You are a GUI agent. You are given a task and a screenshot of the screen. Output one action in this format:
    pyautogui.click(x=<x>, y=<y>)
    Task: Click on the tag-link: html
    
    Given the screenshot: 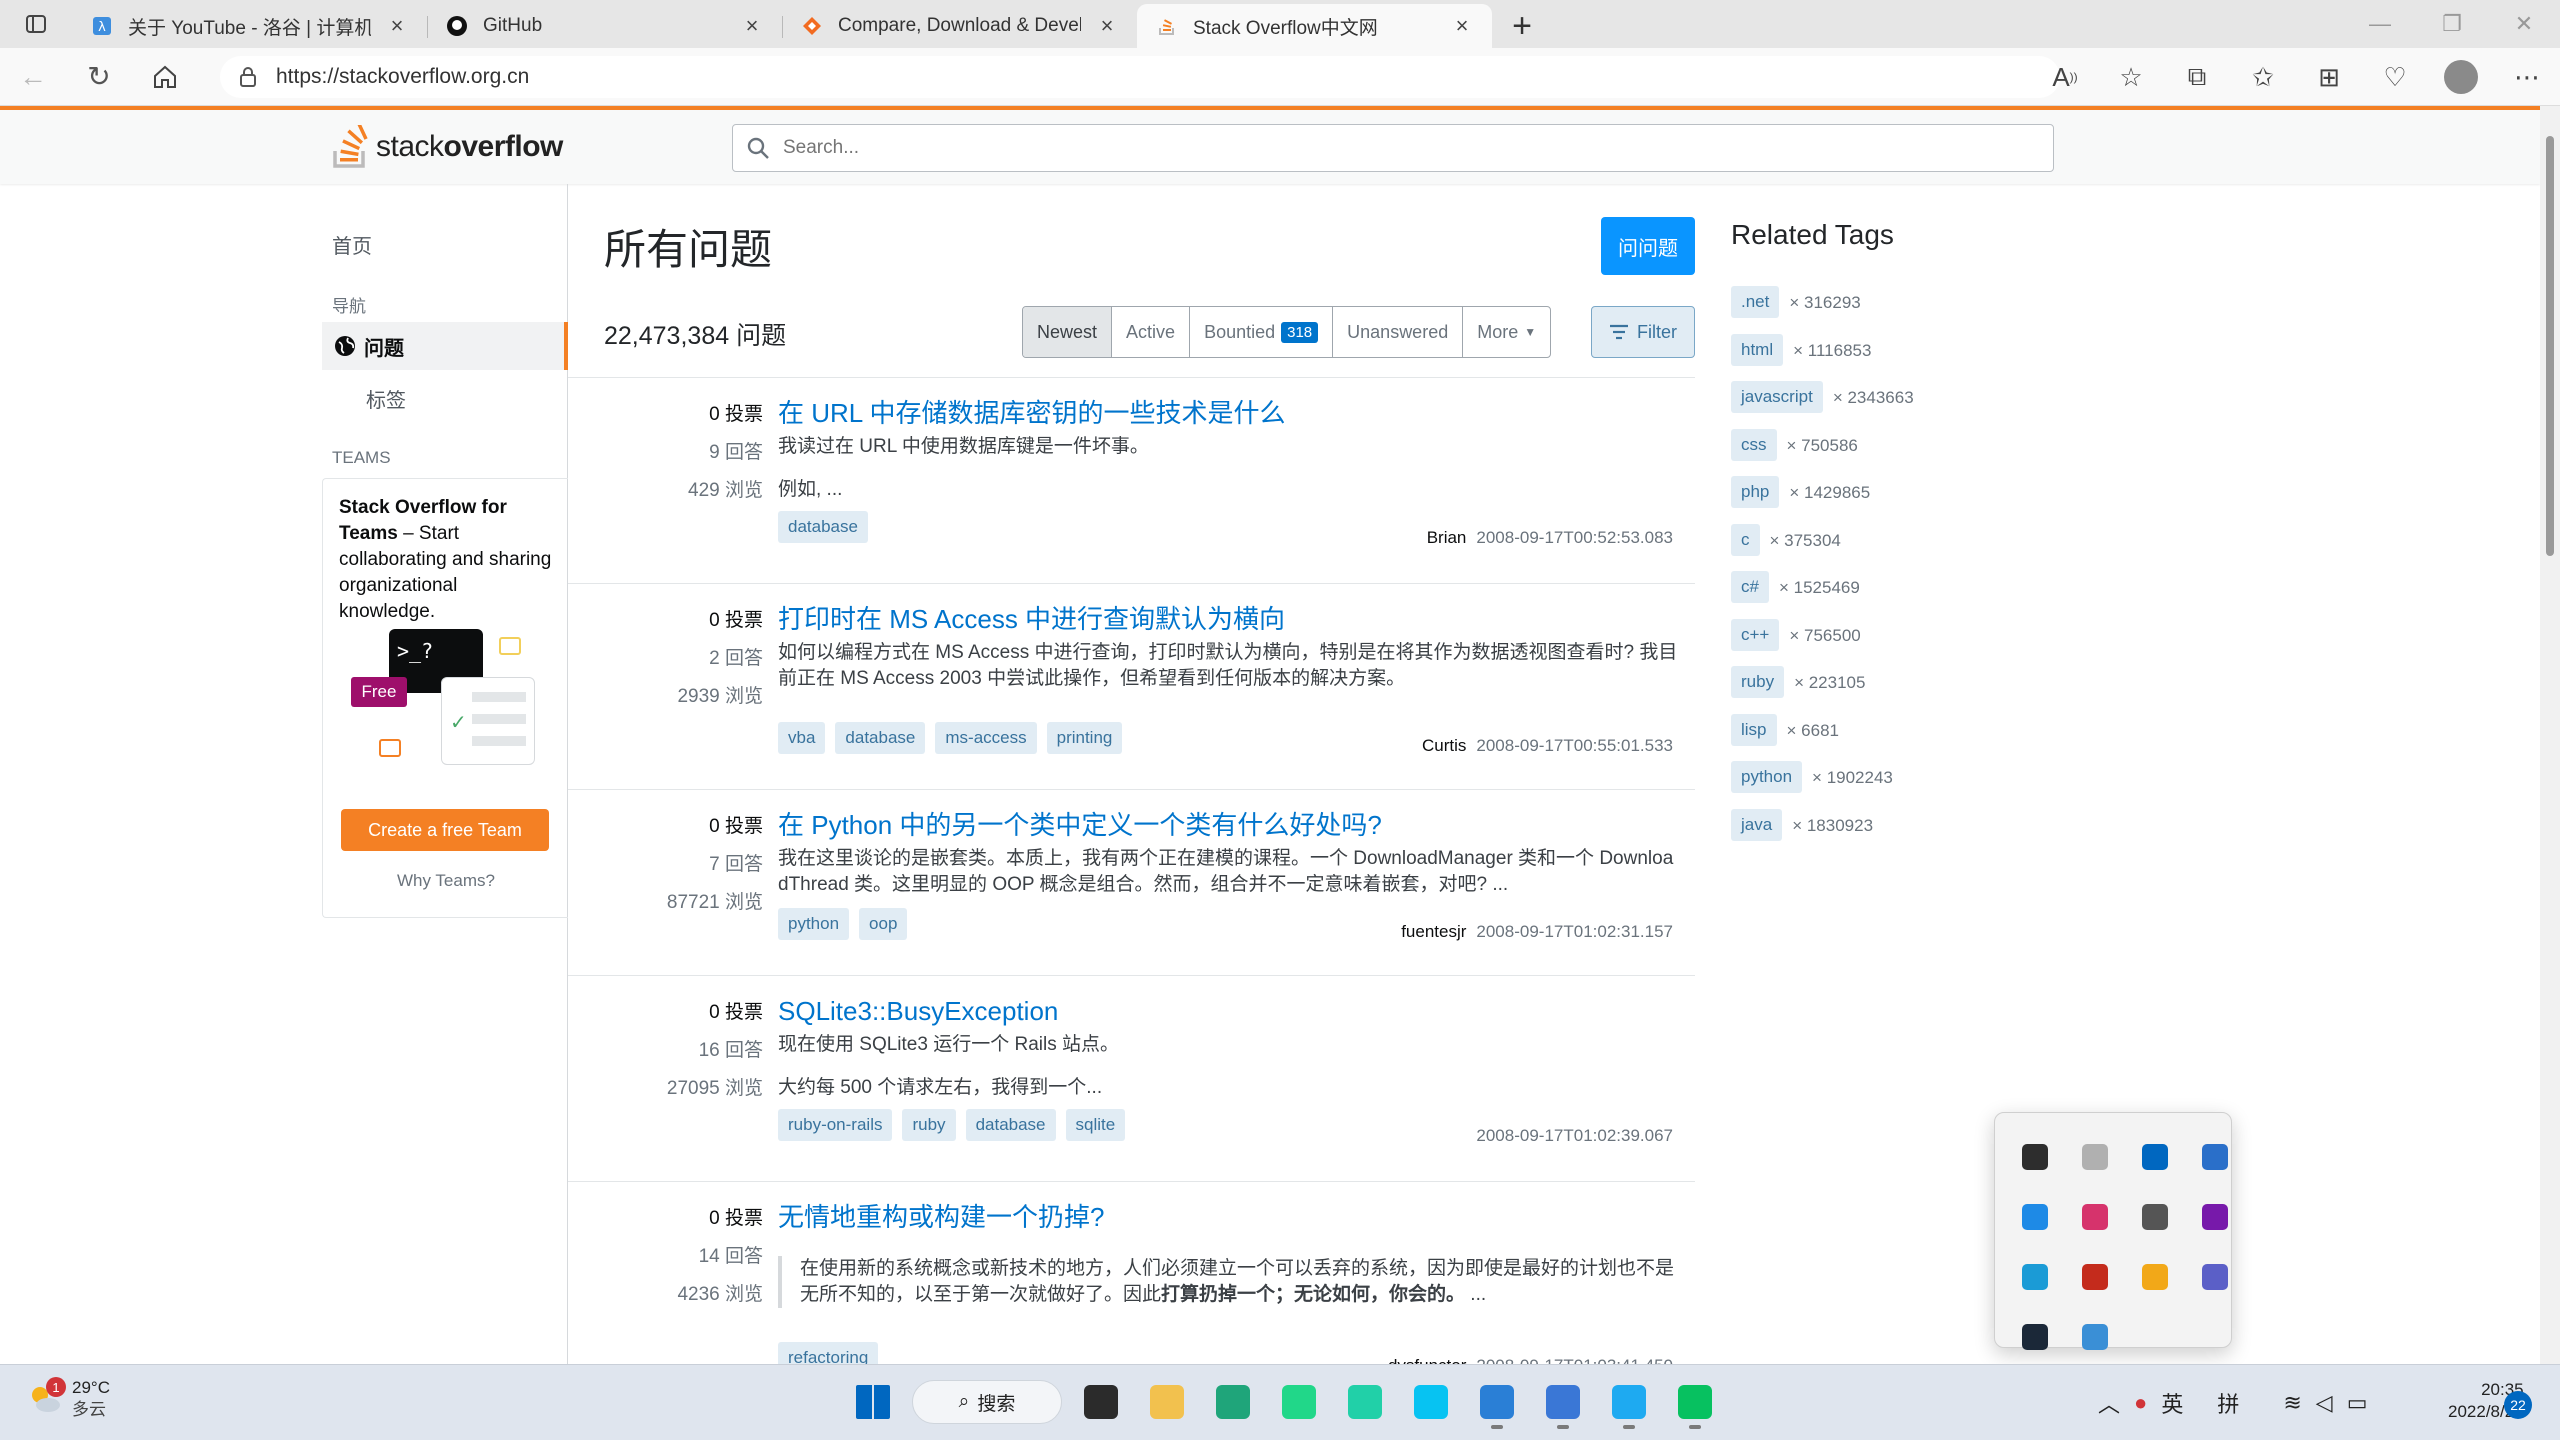 What is the action you would take?
    pyautogui.click(x=1757, y=349)
    